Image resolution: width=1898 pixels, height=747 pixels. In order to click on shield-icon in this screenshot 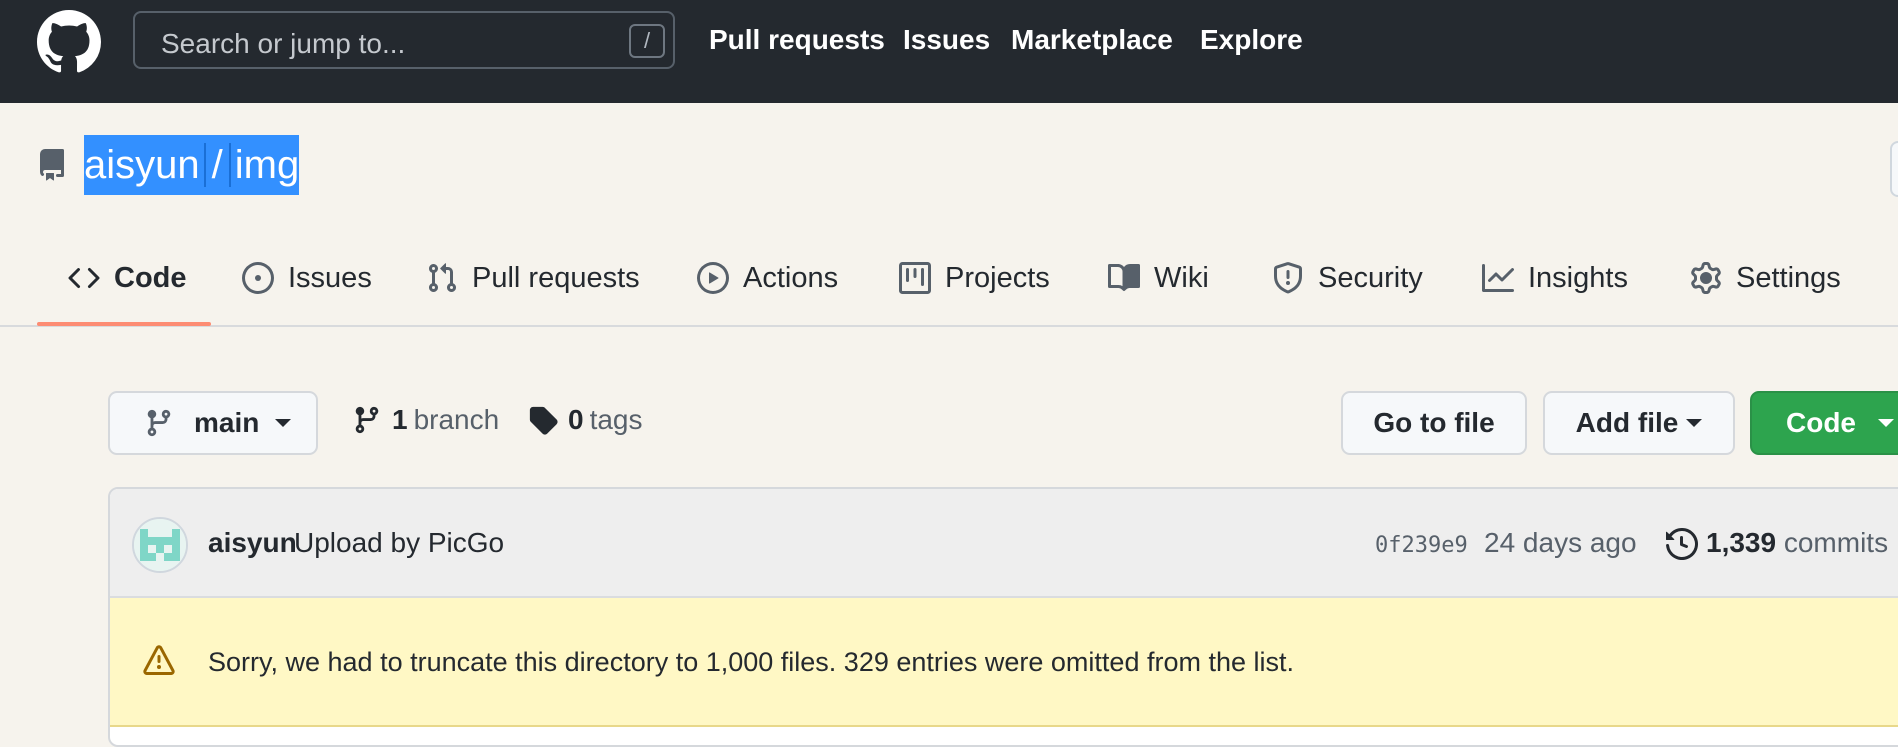, I will do `click(1288, 278)`.